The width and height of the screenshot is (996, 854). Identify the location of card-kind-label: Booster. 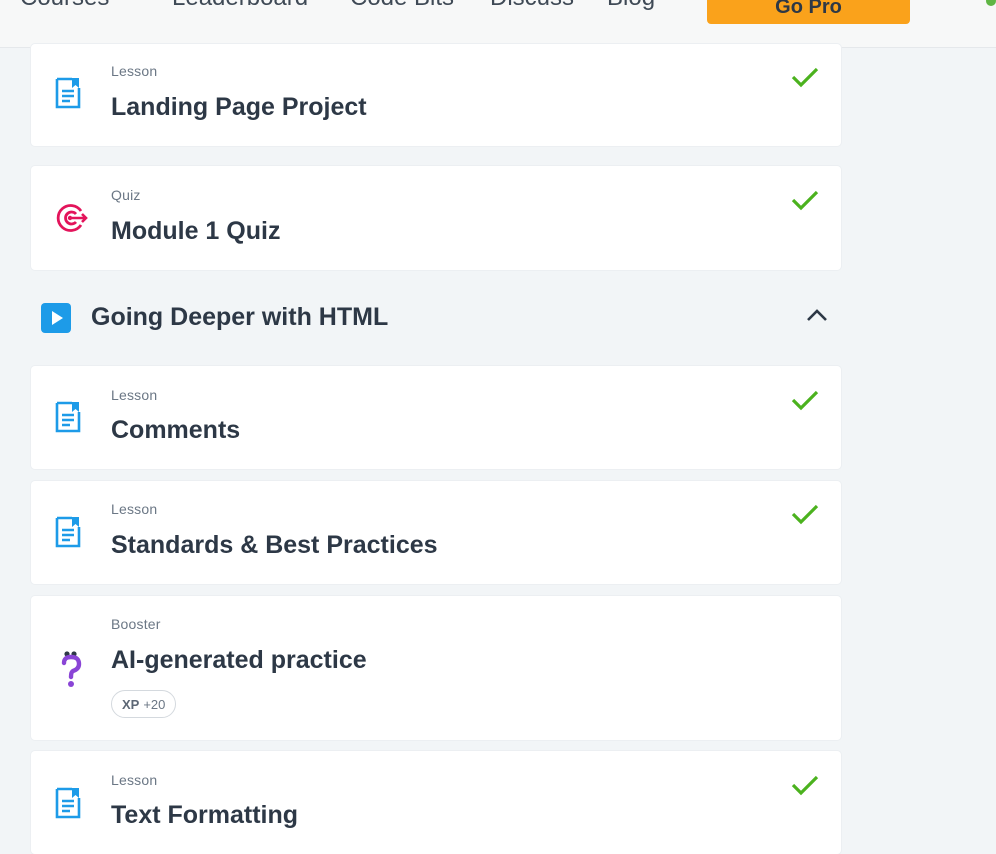
(136, 624).